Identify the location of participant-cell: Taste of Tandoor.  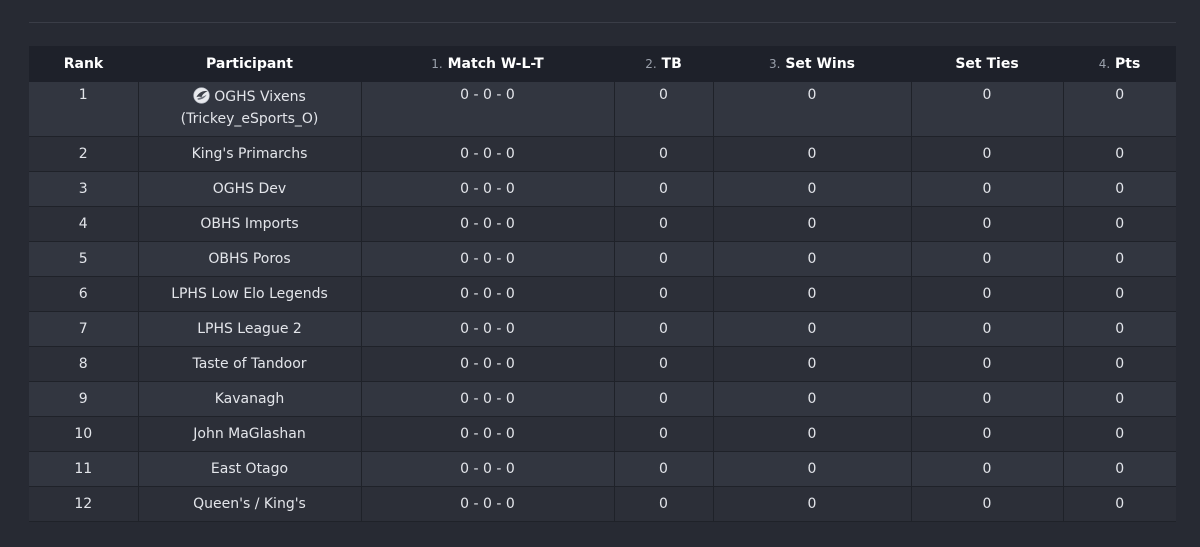
(249, 364).